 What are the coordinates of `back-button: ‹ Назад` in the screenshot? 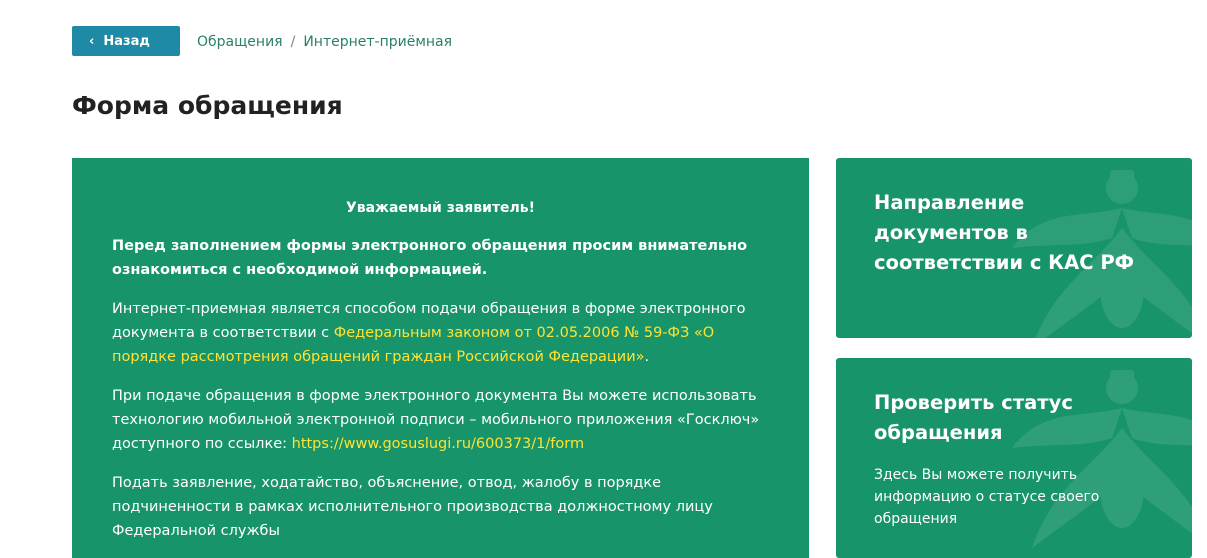 It's located at (126, 41).